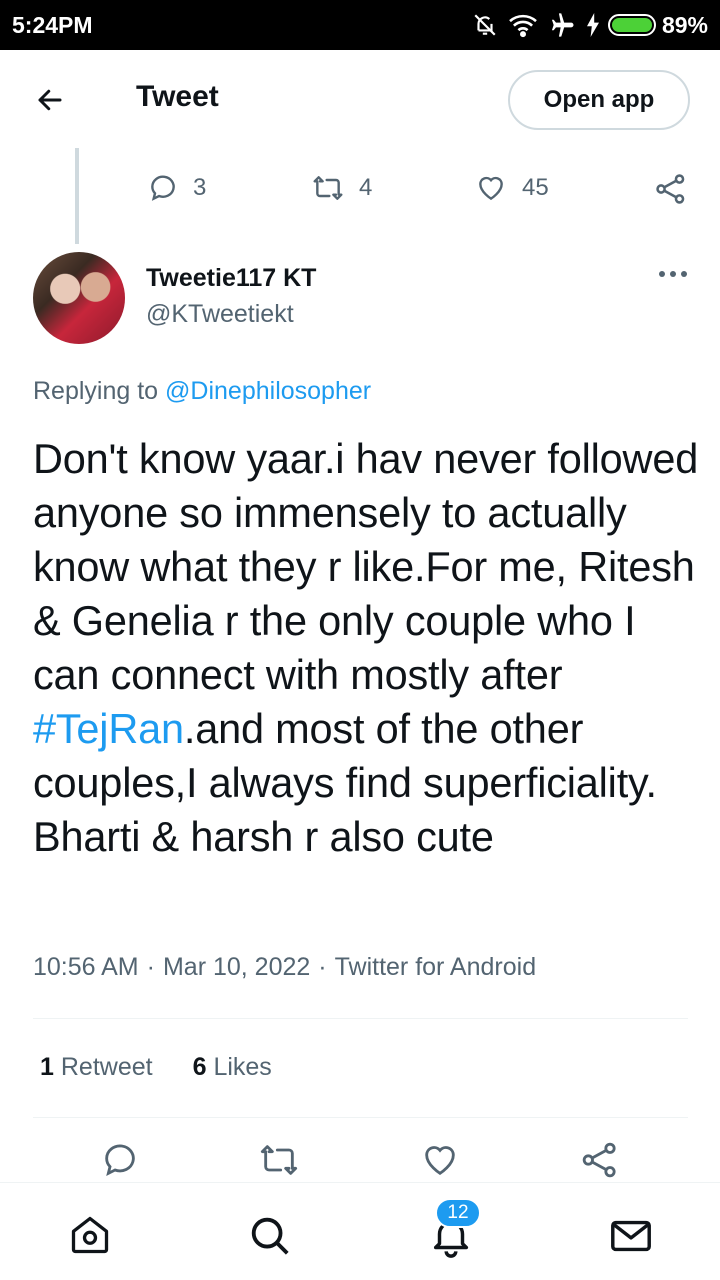 The width and height of the screenshot is (720, 1280). Describe the element at coordinates (236, 967) in the screenshot. I see `tweet-date: Mar 10, 2022` at that location.